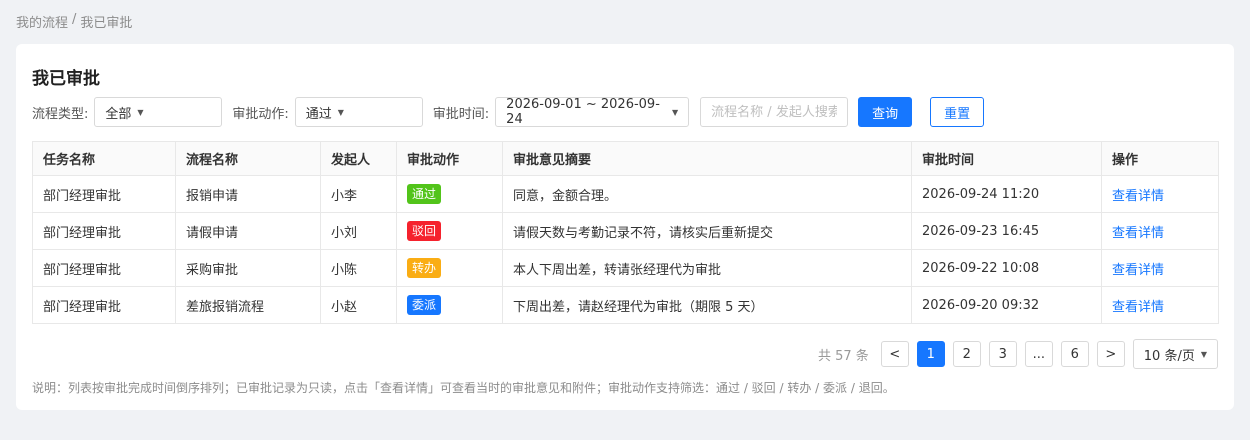 The height and width of the screenshot is (440, 1250). Describe the element at coordinates (1110, 354) in the screenshot. I see `next-page-button: >` at that location.